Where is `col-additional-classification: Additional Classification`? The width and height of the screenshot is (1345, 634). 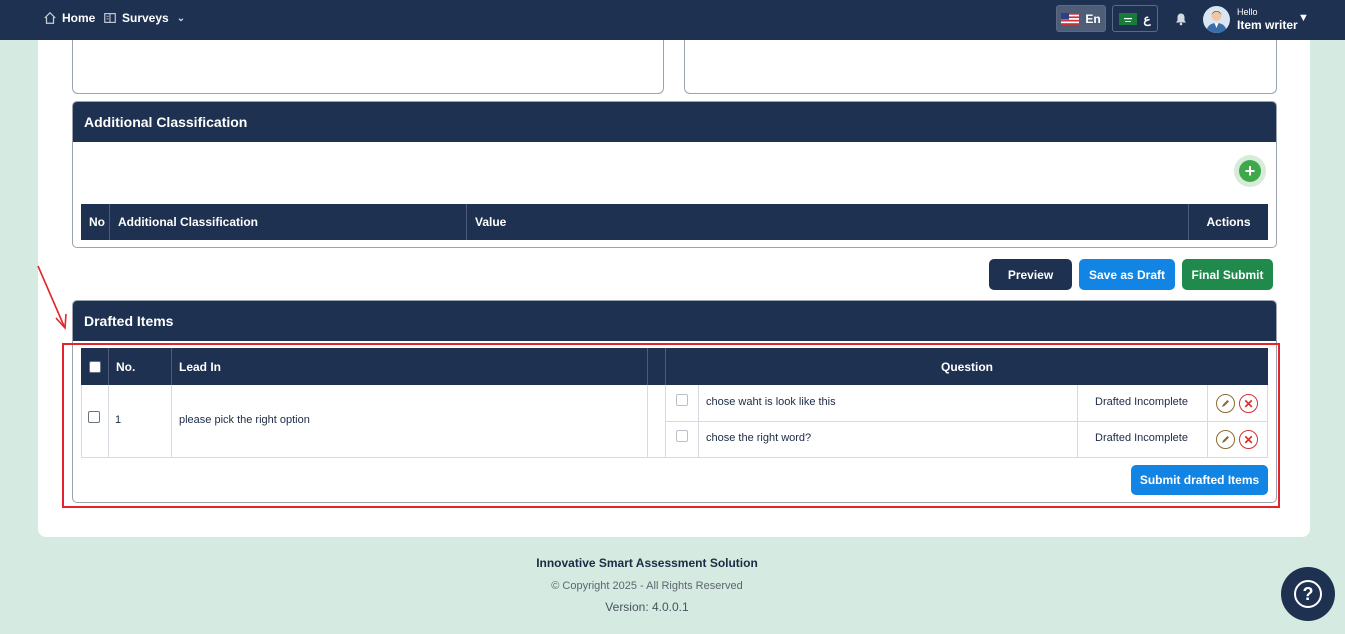
col-additional-classification: Additional Classification is located at coordinates (288, 222).